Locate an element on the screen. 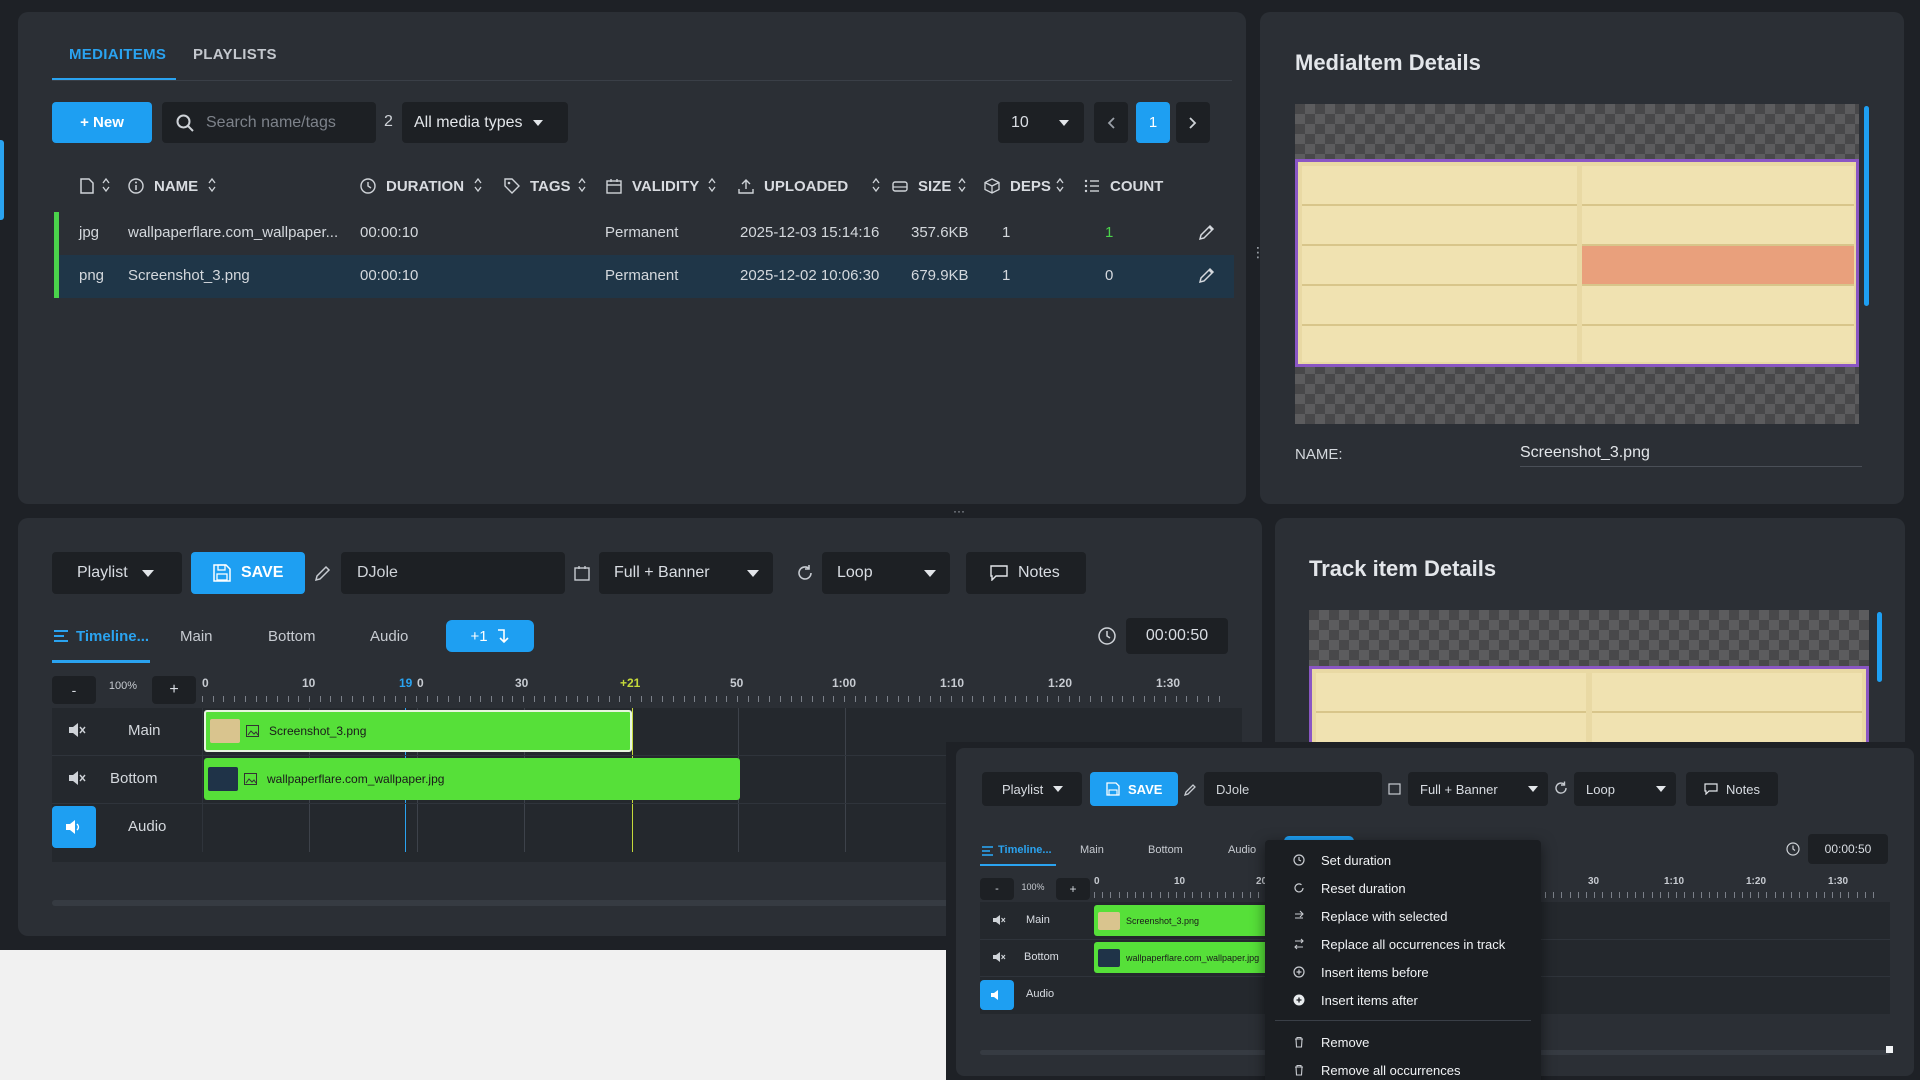 This screenshot has height=1080, width=1920. overlay-ruler-label: 1:10 is located at coordinates (1674, 881).